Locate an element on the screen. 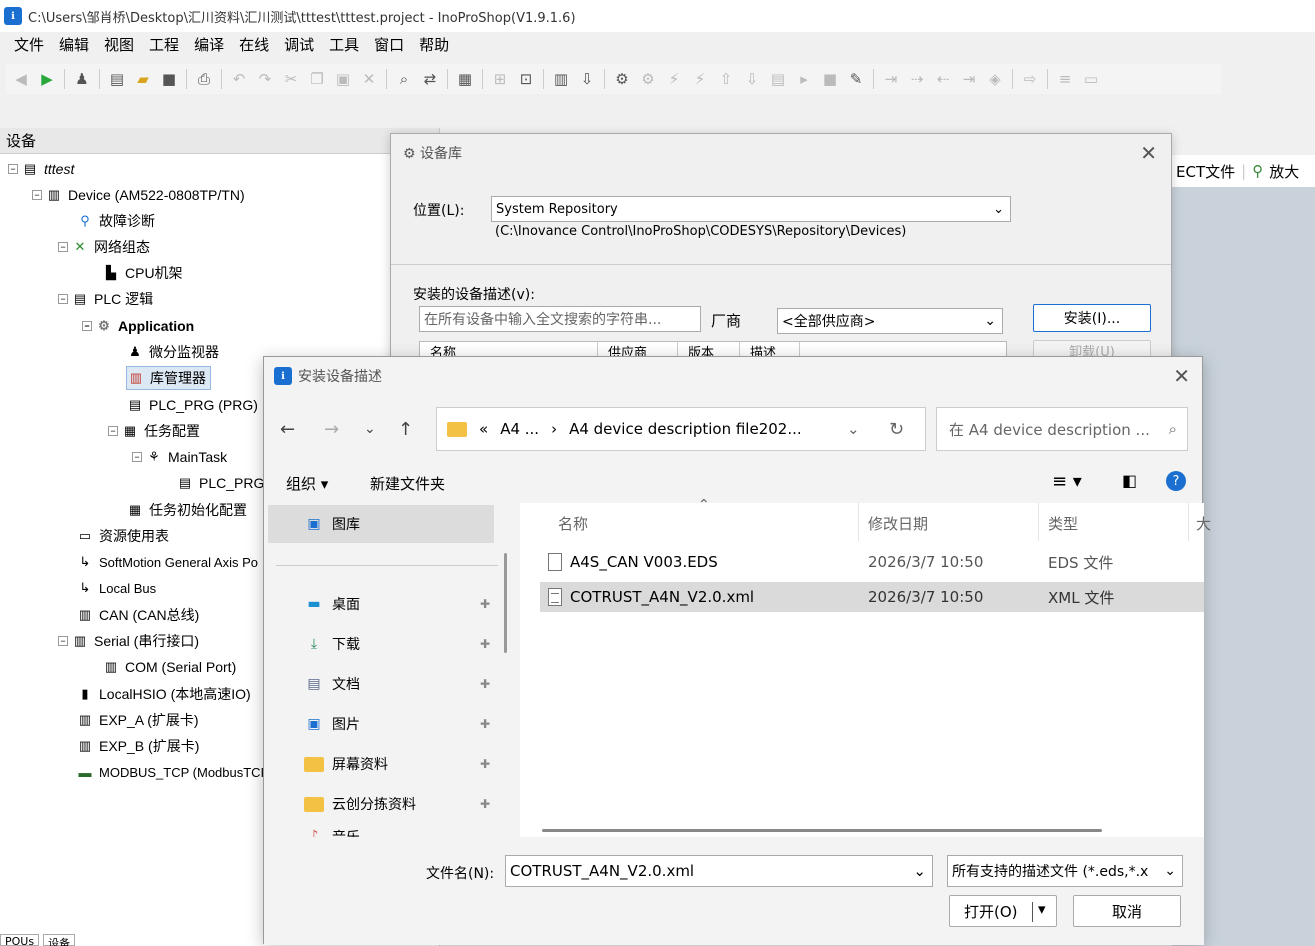  tree-item-task-config: − ▦ 任务配置 is located at coordinates (154, 431).